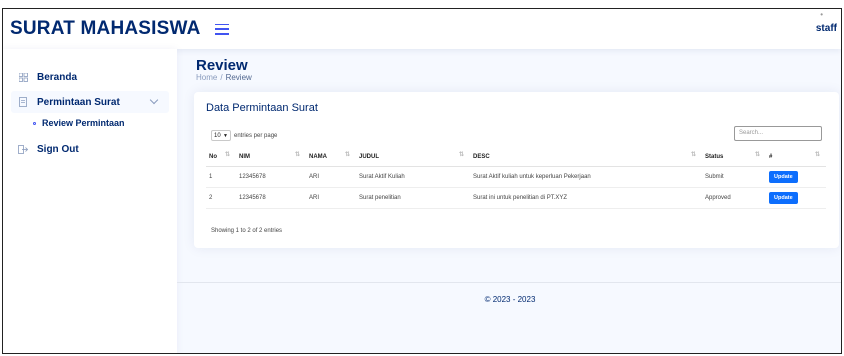  Describe the element at coordinates (422, 29) in the screenshot. I see `top-header: SURAT MAHASISWA • staff` at that location.